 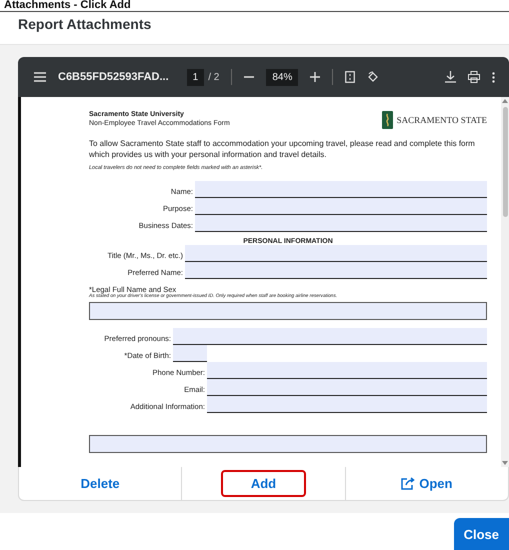 I want to click on action-button: Delete, so click(x=100, y=483).